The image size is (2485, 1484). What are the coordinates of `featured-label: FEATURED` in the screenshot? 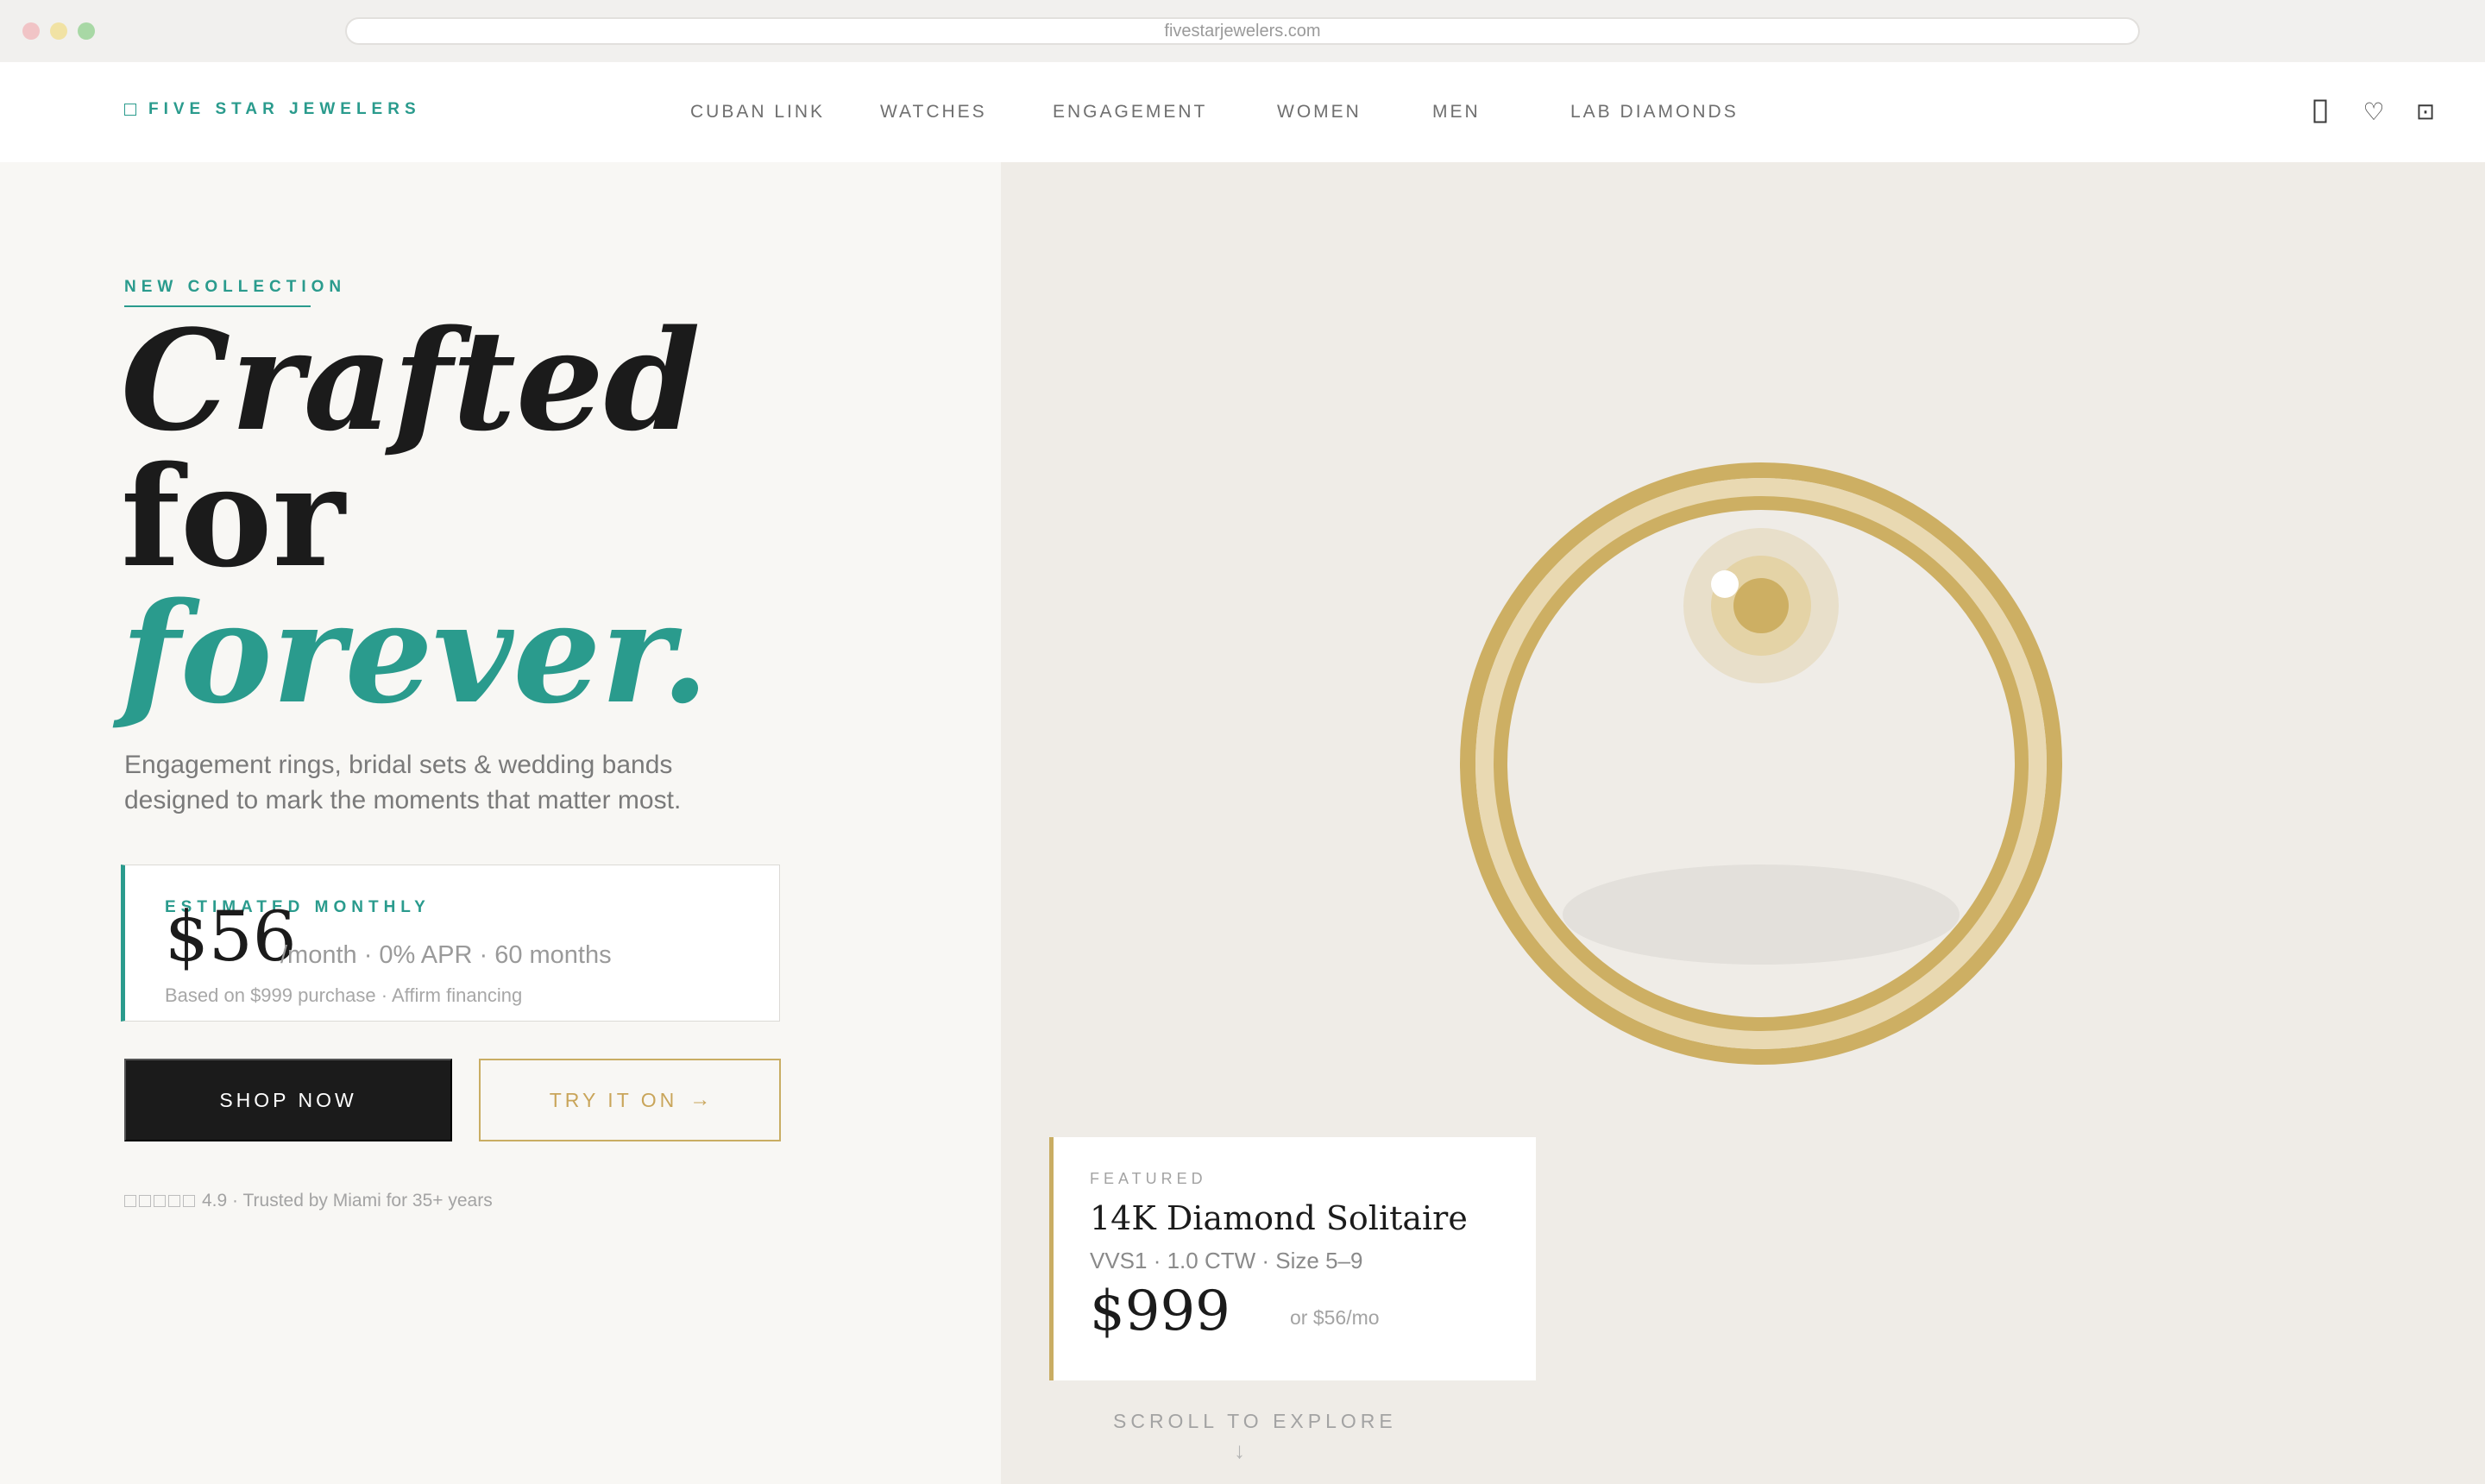 It's located at (1149, 1178).